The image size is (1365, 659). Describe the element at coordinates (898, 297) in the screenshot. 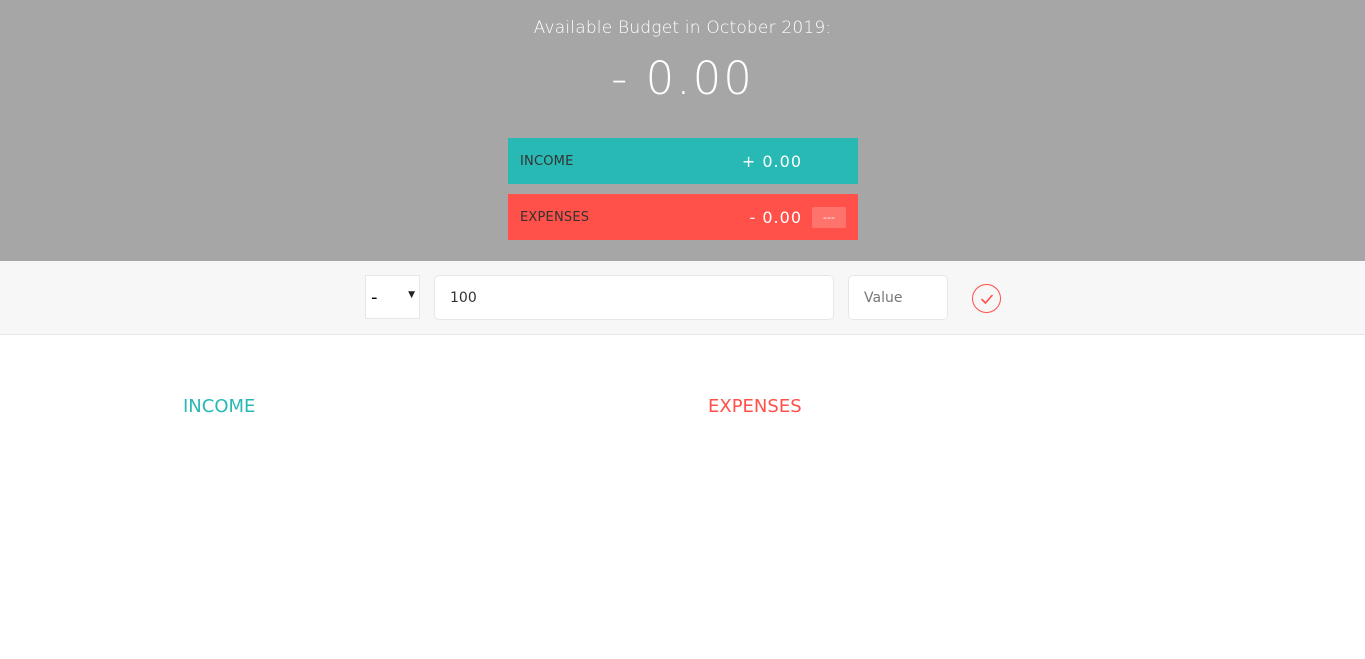

I see `value-input` at that location.